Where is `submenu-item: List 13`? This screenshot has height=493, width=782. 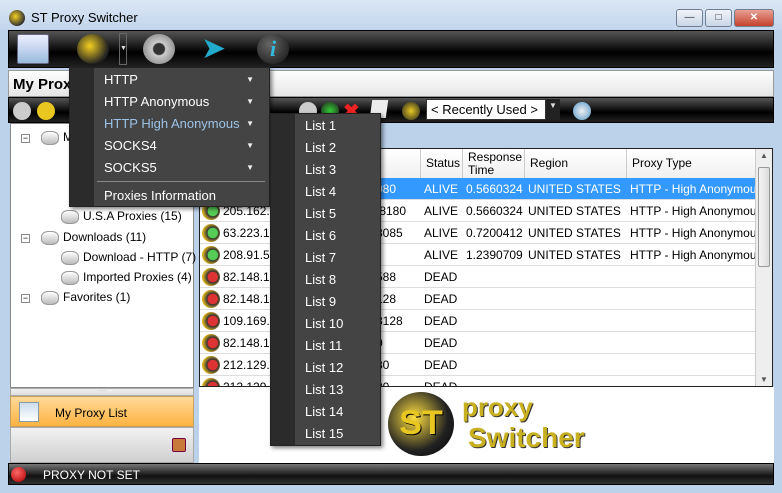
submenu-item: List 13 is located at coordinates (324, 389).